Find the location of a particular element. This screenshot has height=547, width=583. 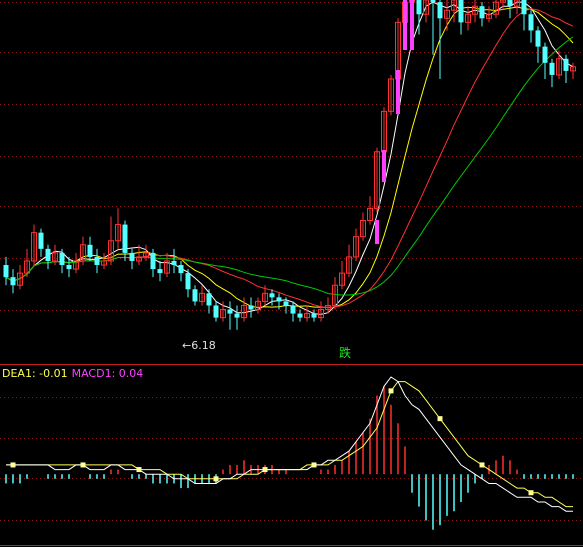

low-price-marker: ←6.18 is located at coordinates (199, 345).